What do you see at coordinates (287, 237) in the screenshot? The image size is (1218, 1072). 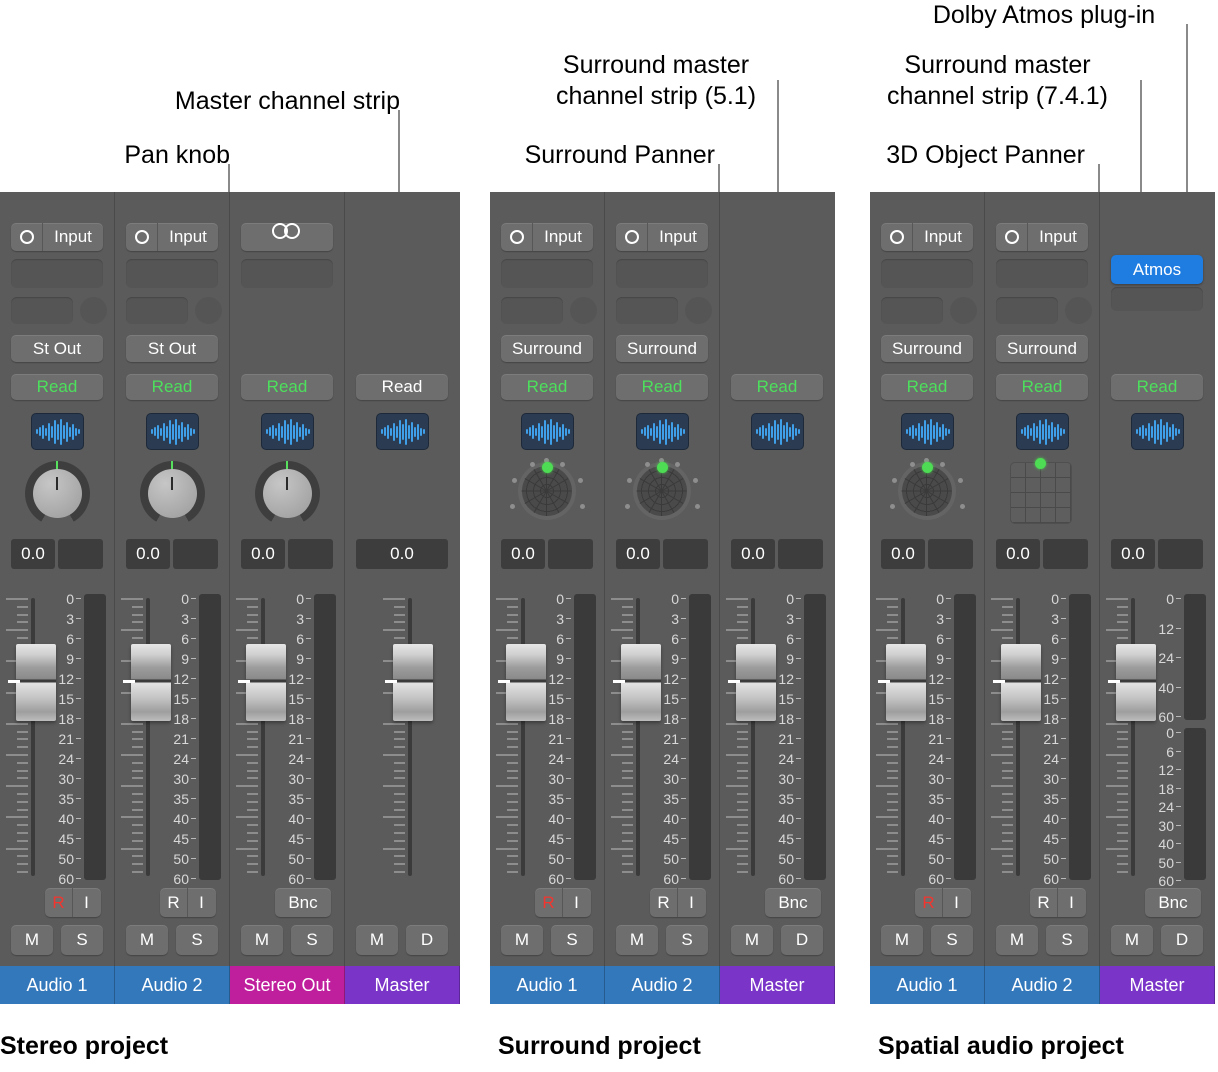 I see `io-row` at bounding box center [287, 237].